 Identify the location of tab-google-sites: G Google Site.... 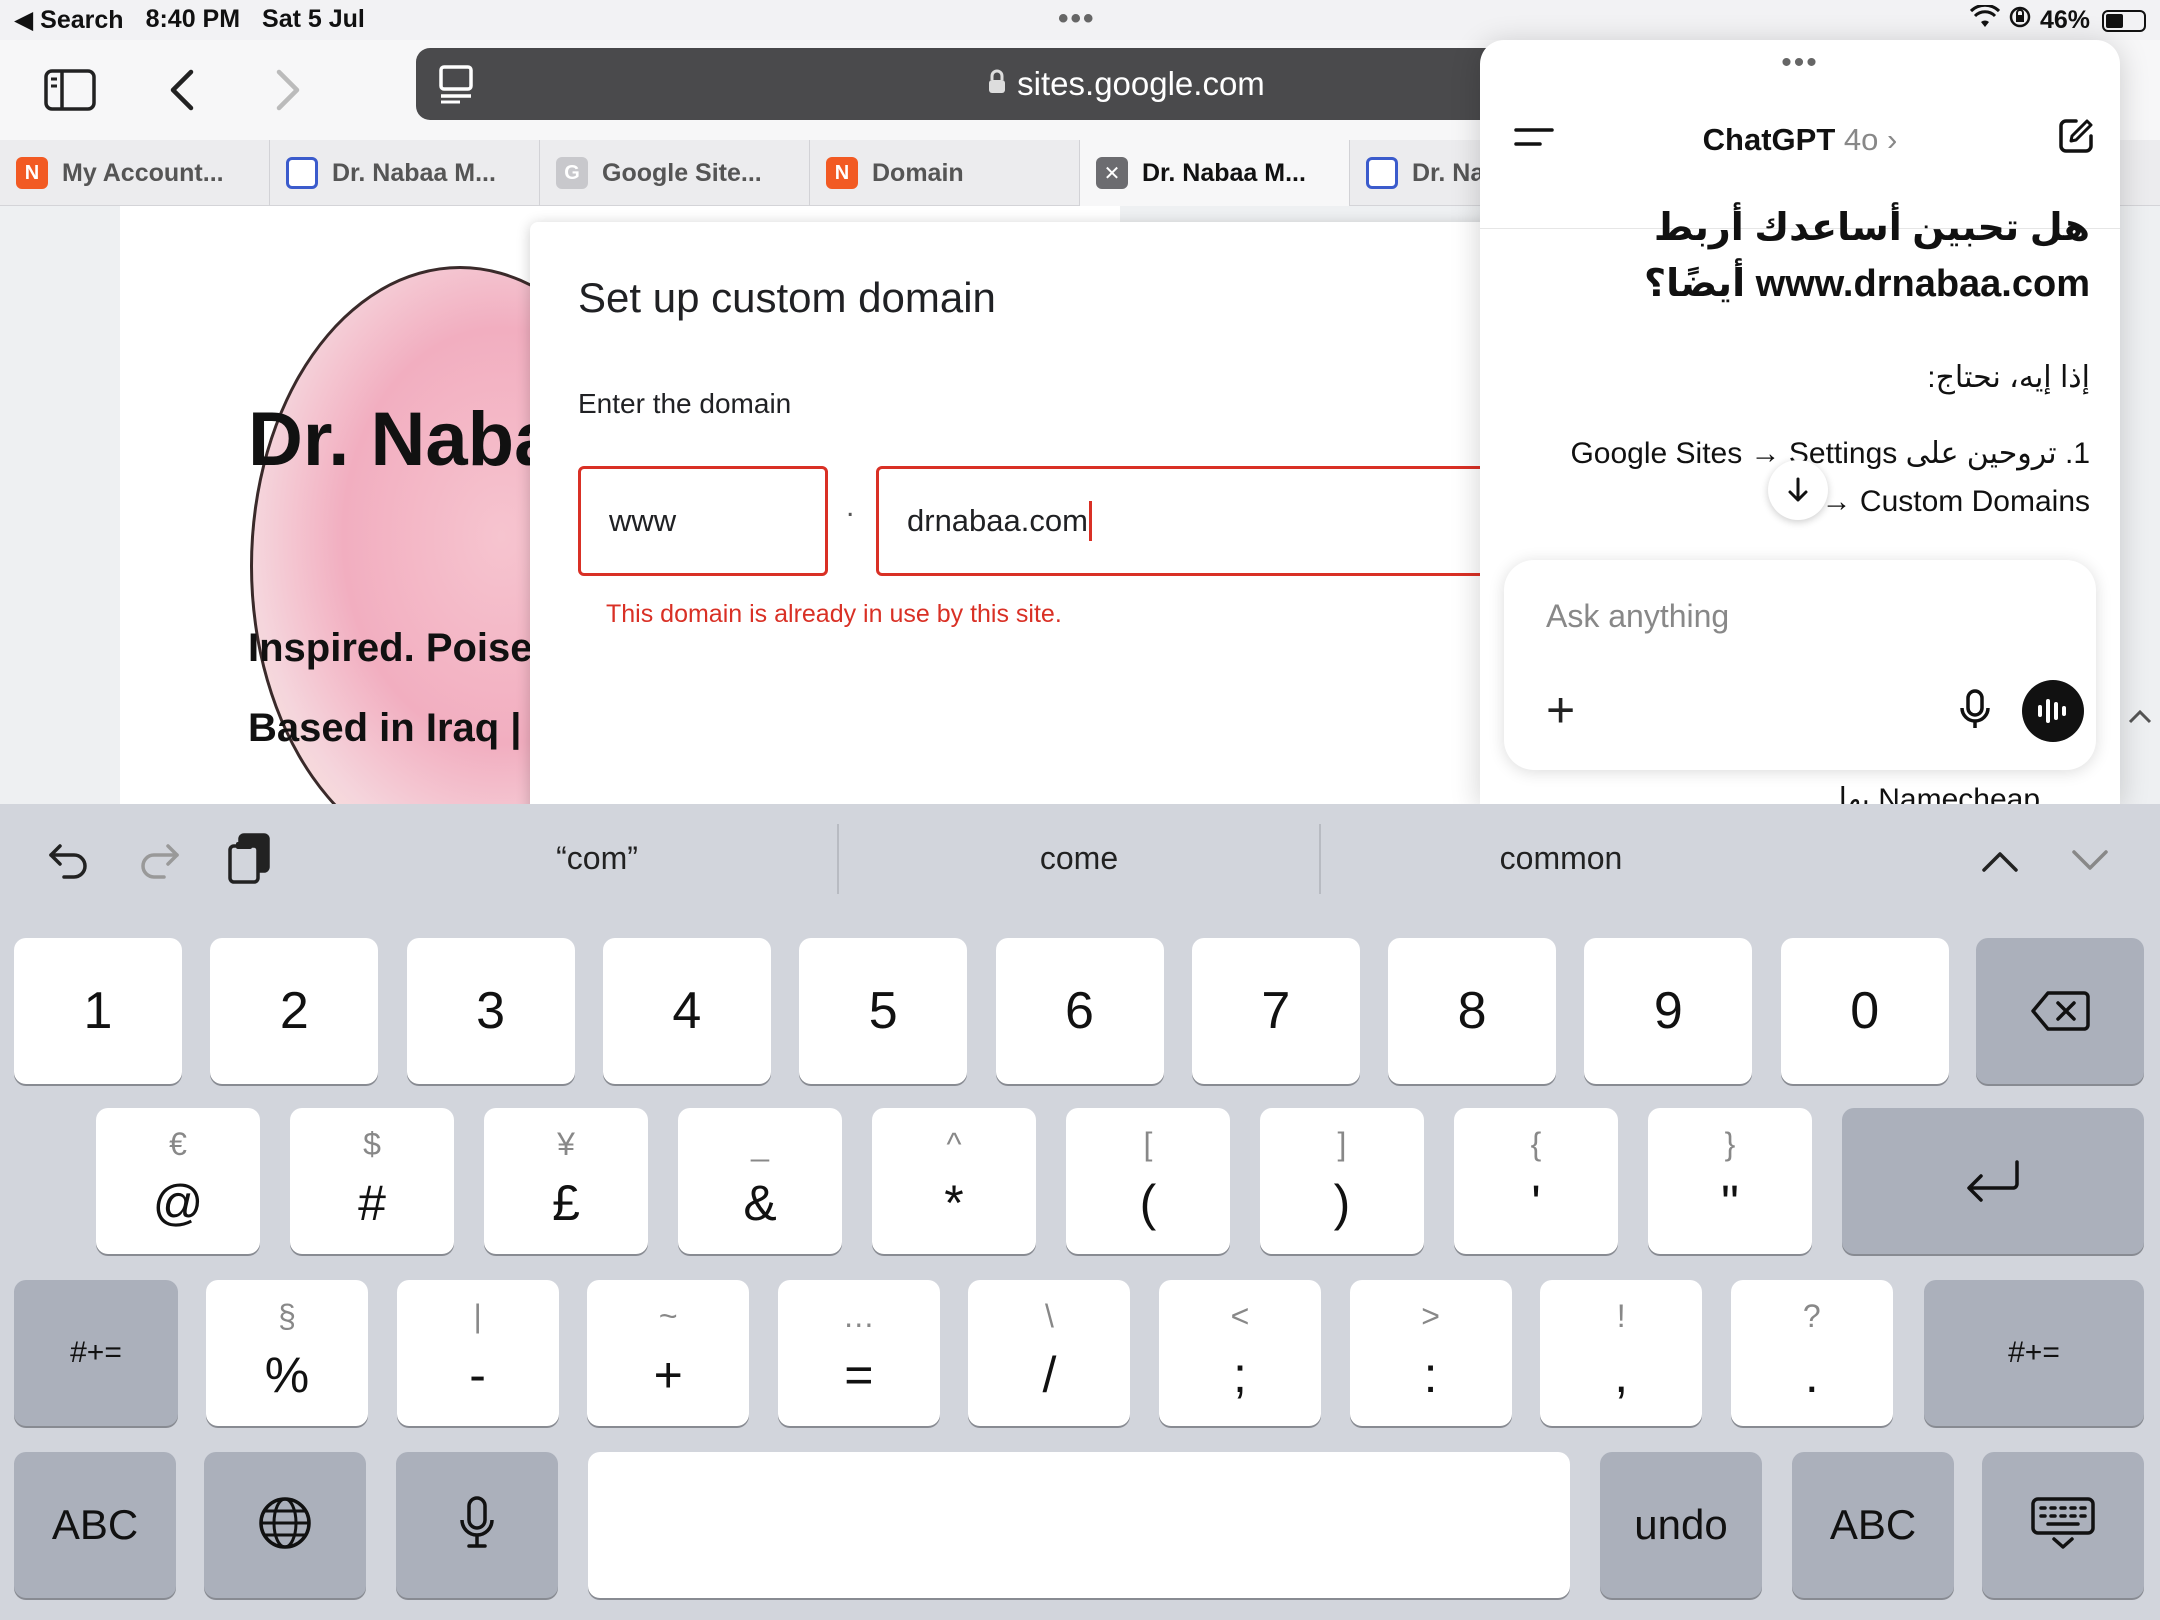
(675, 173).